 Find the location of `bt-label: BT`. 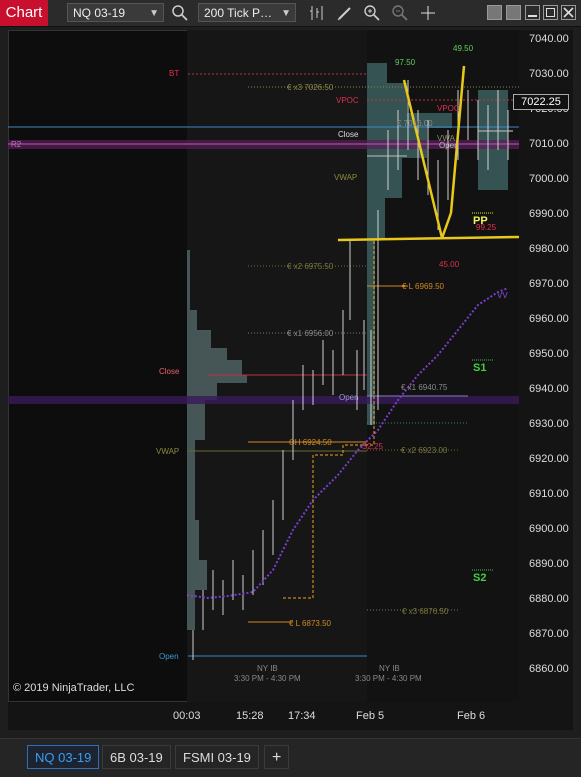

bt-label: BT is located at coordinates (174, 73).